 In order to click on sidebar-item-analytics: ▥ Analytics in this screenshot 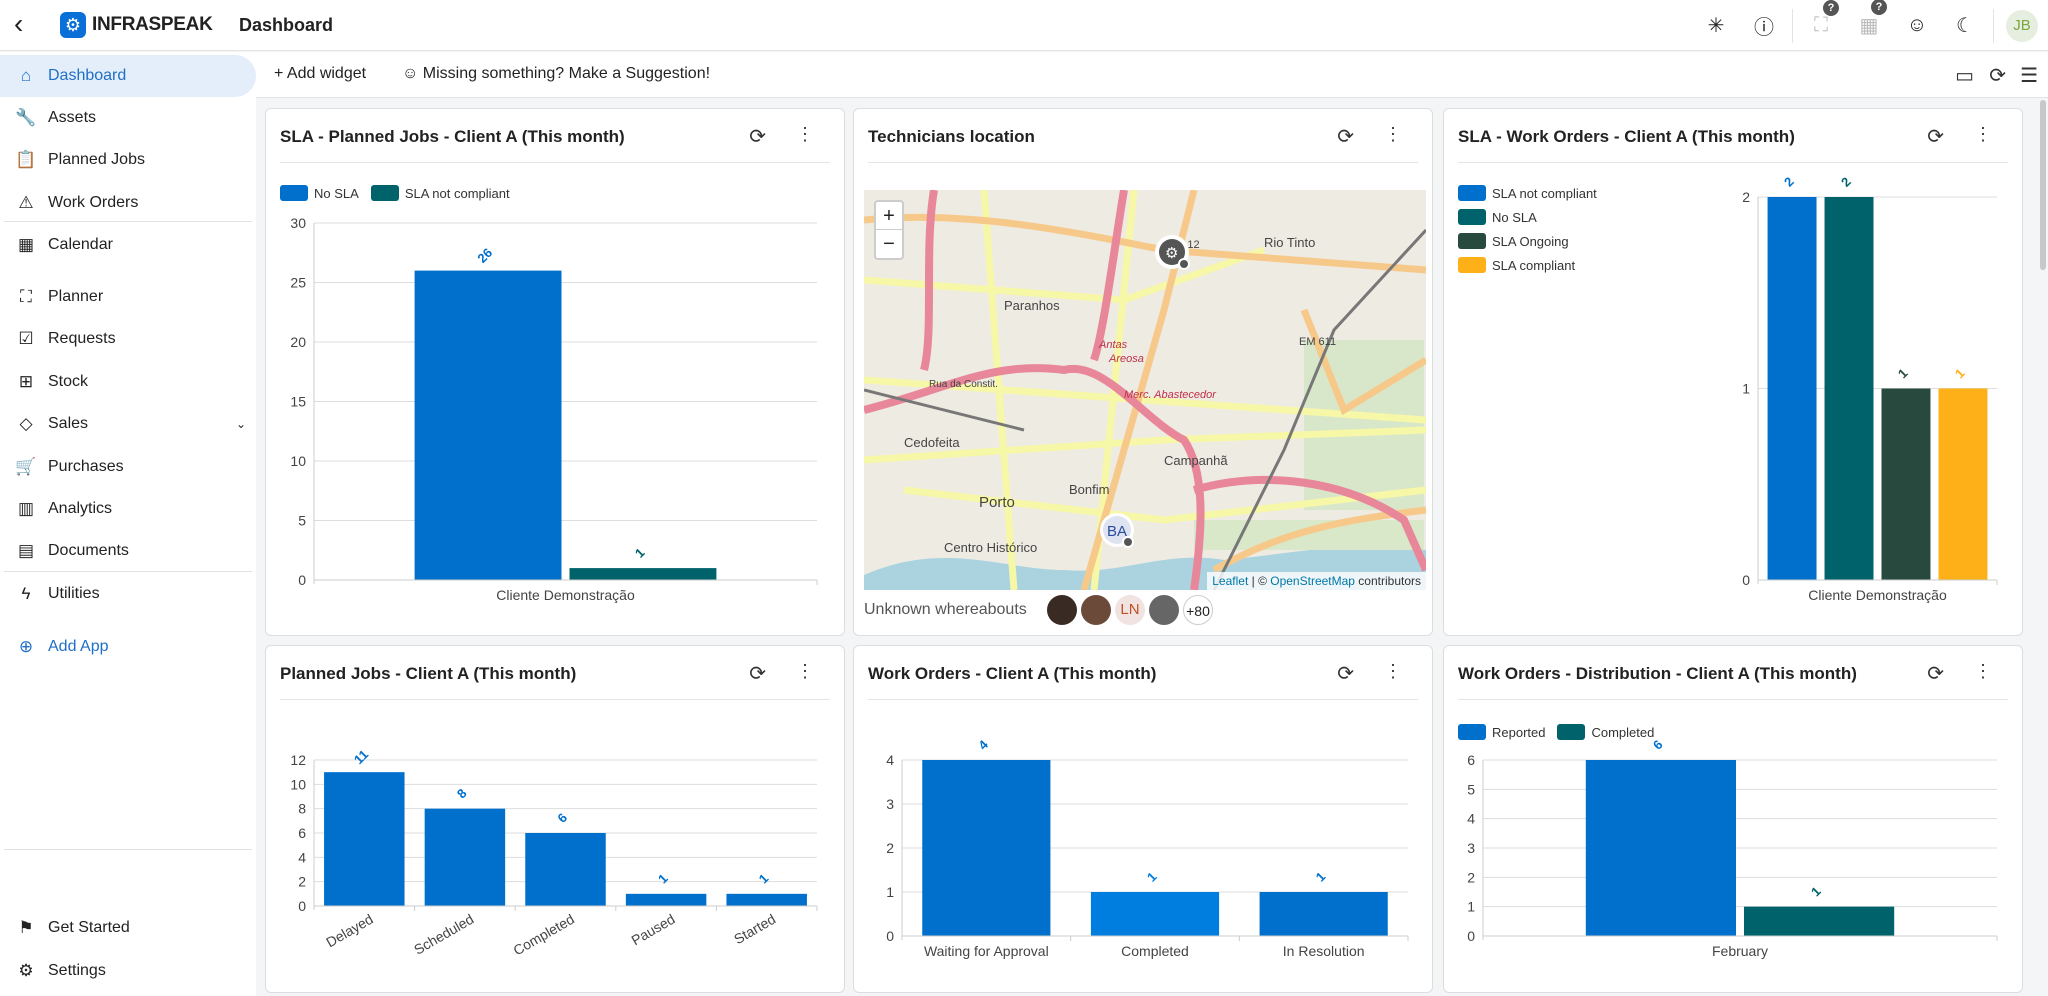, I will do `click(128, 509)`.